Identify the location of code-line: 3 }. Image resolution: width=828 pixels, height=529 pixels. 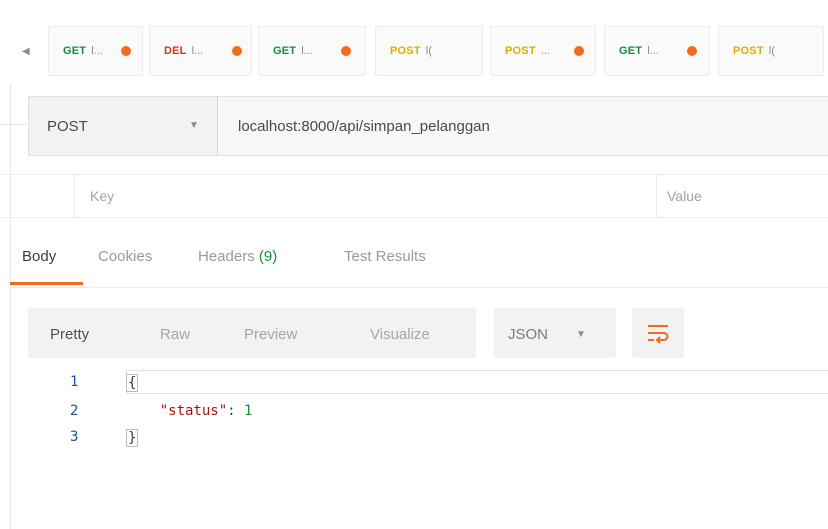
(414, 437).